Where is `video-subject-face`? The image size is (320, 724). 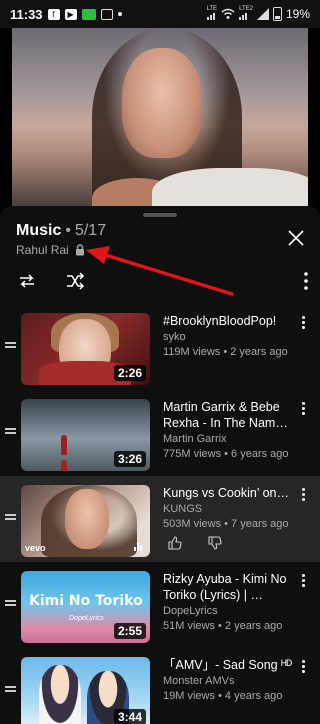
video-subject-face is located at coordinates (162, 103).